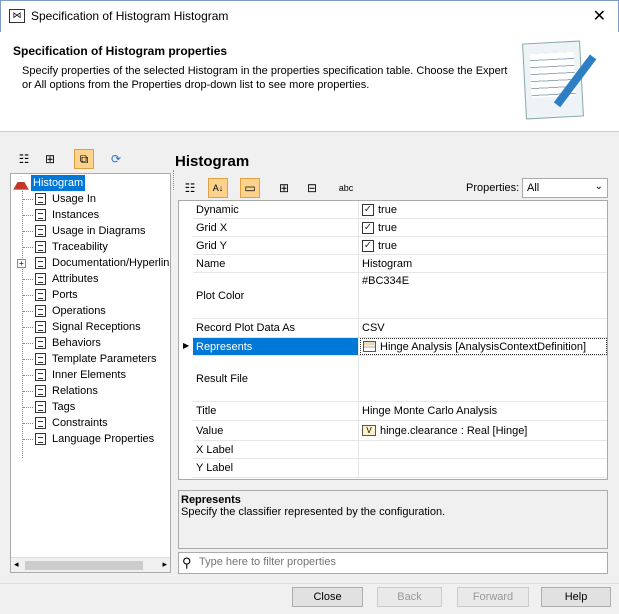  I want to click on help-button: Help, so click(576, 597).